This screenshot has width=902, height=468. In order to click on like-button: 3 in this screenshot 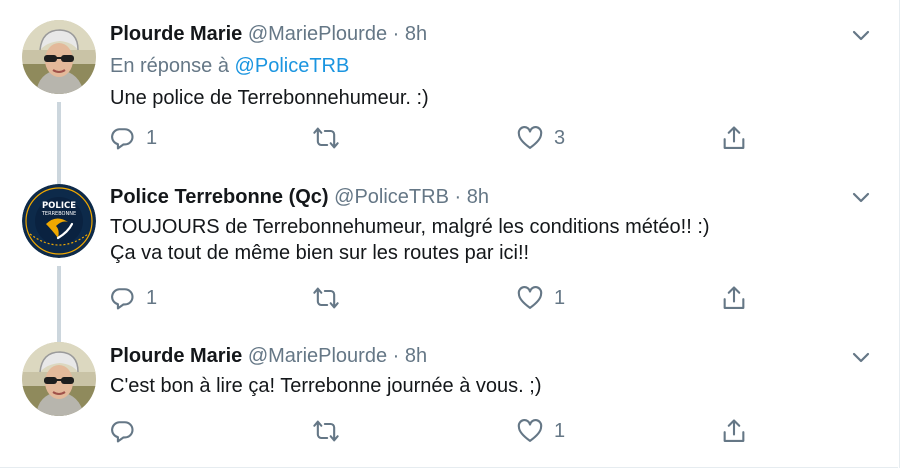, I will do `click(540, 138)`.